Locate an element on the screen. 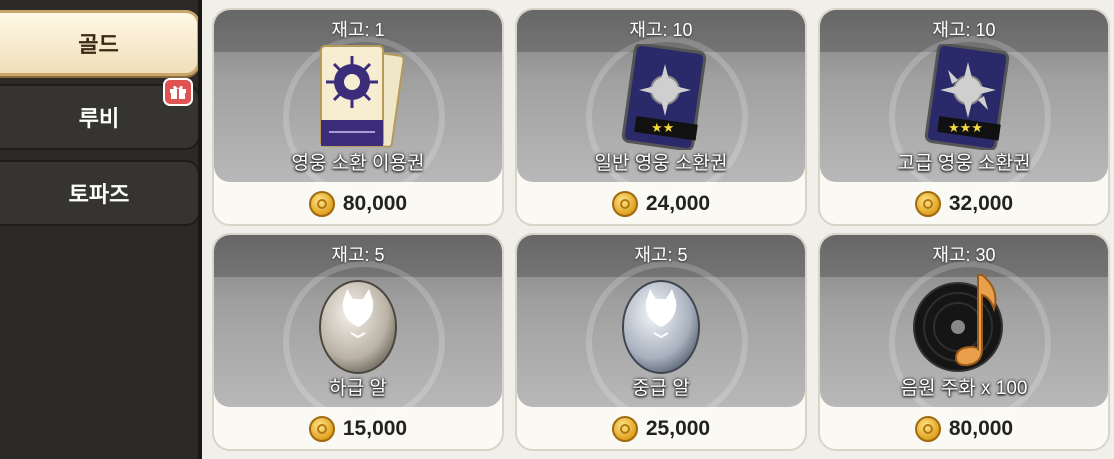  shop-item-hero-ticket: 재고: 1 영웅 소환 이용권 80,000 is located at coordinates (358, 117).